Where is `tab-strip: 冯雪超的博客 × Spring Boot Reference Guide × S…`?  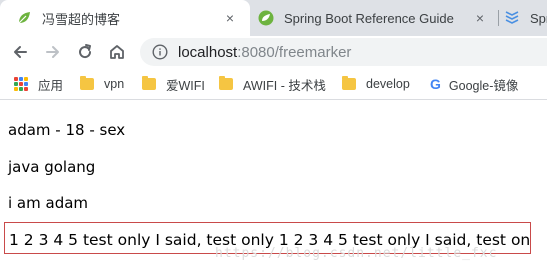
tab-strip: 冯雪超的博客 × Spring Boot Reference Guide × S… is located at coordinates (273, 18).